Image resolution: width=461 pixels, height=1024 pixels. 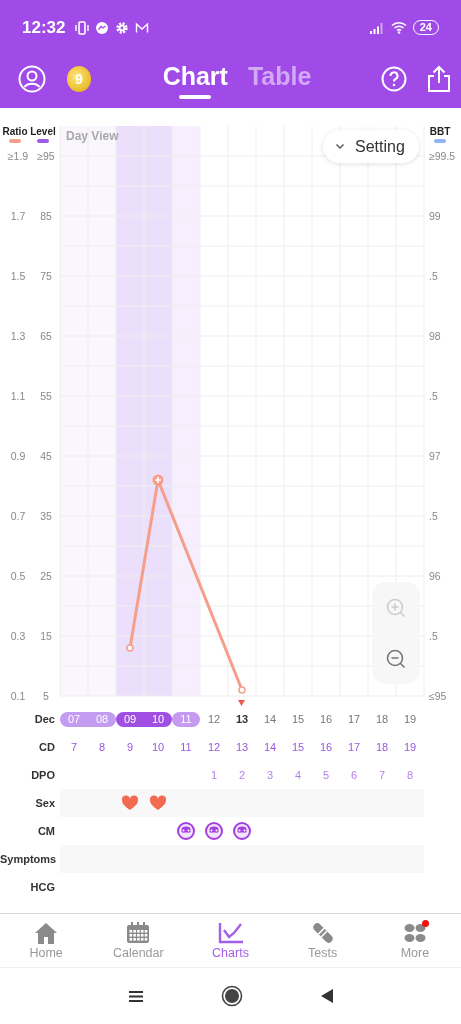 What do you see at coordinates (376, 27) in the screenshot?
I see `signal-icon` at bounding box center [376, 27].